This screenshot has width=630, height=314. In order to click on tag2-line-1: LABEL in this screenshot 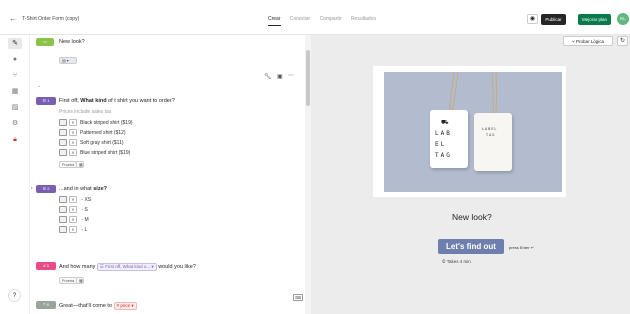, I will do `click(490, 129)`.